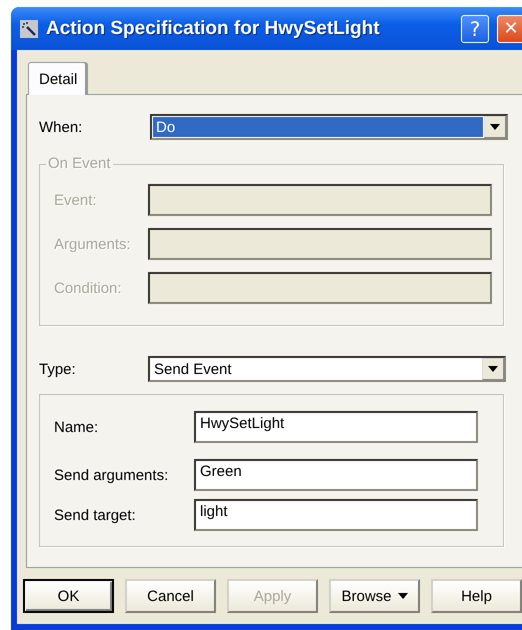  What do you see at coordinates (93, 244) in the screenshot?
I see `field-label: Arguments:` at bounding box center [93, 244].